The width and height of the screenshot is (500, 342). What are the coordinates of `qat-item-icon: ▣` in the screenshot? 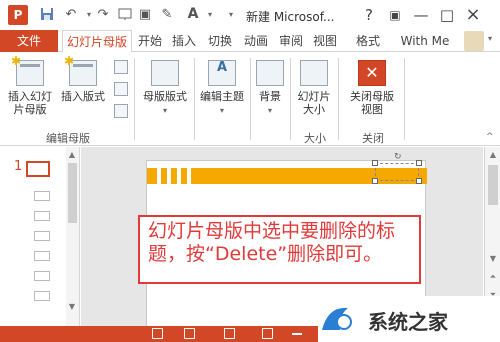 It's located at (145, 14).